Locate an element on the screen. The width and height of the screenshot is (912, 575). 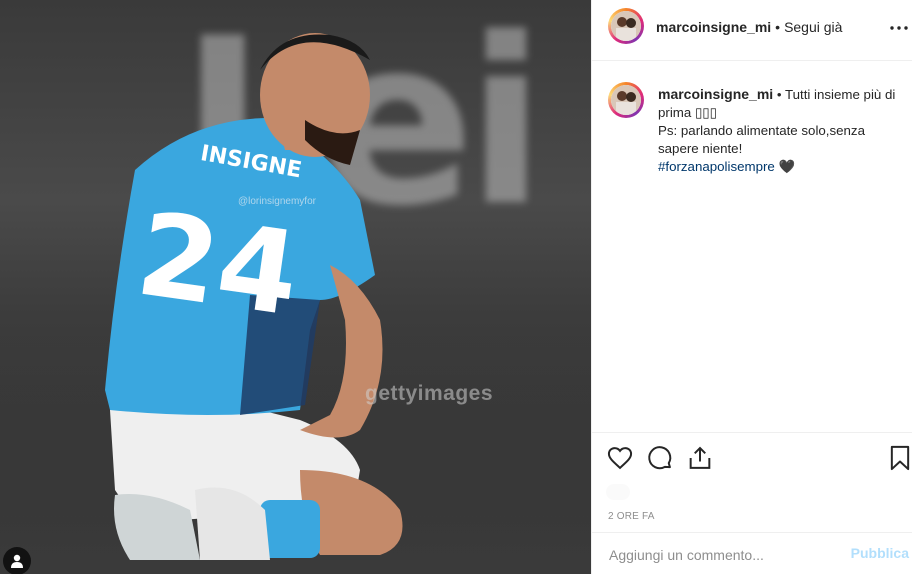
follow-status-button: Segui già is located at coordinates (813, 27).